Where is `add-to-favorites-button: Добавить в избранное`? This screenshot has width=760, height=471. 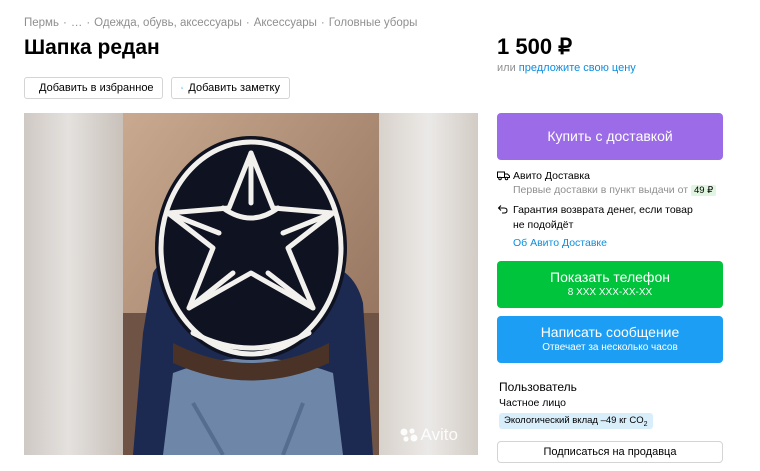
add-to-favorites-button: Добавить в избранное is located at coordinates (93, 88).